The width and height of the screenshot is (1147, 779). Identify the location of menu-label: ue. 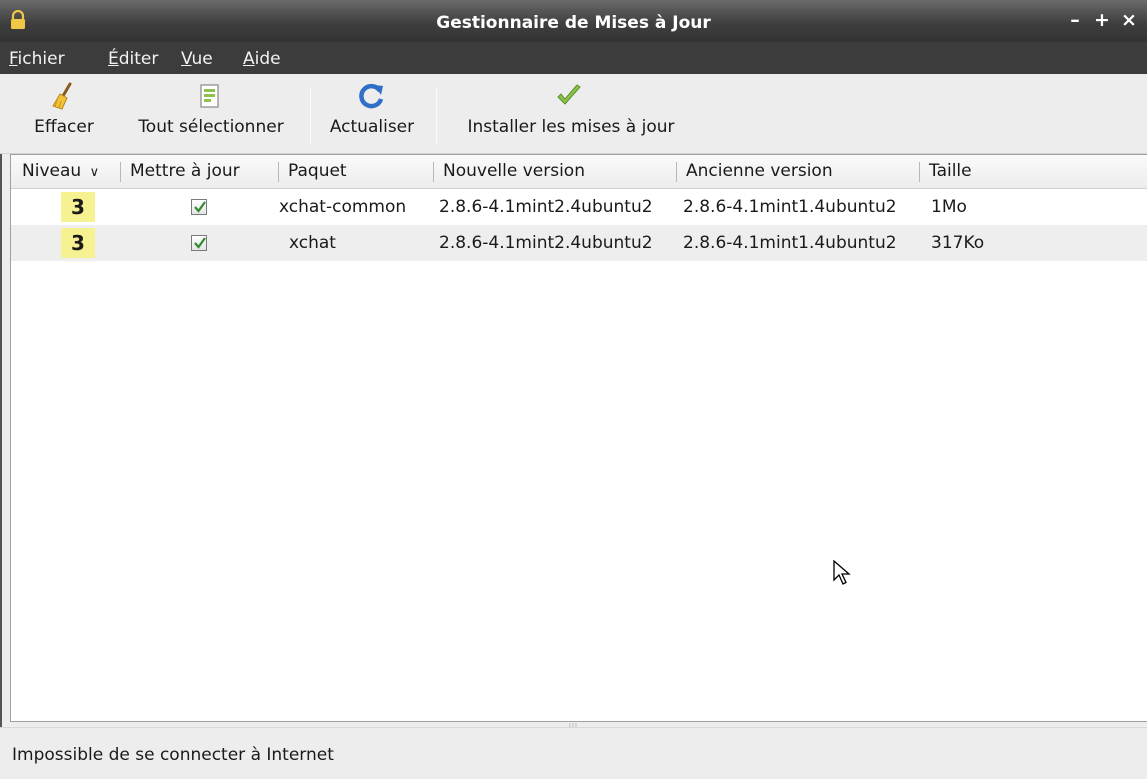
(202, 59).